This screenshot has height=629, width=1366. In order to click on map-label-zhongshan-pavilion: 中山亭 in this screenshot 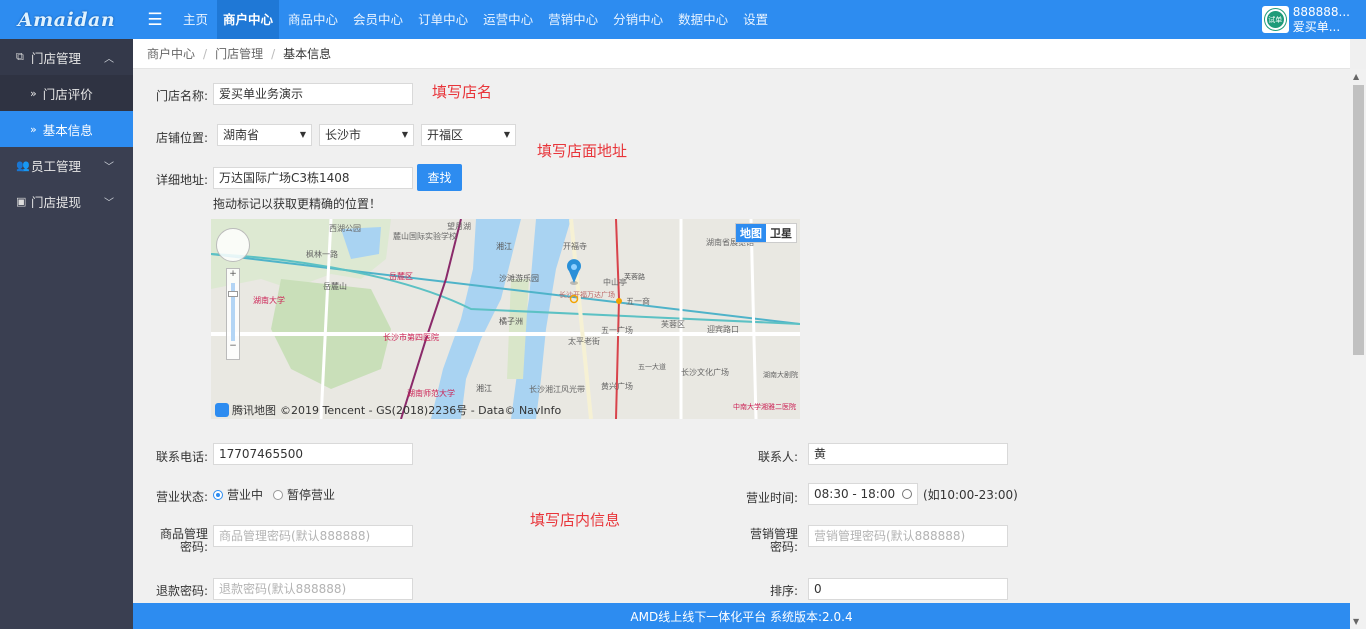, I will do `click(615, 282)`.